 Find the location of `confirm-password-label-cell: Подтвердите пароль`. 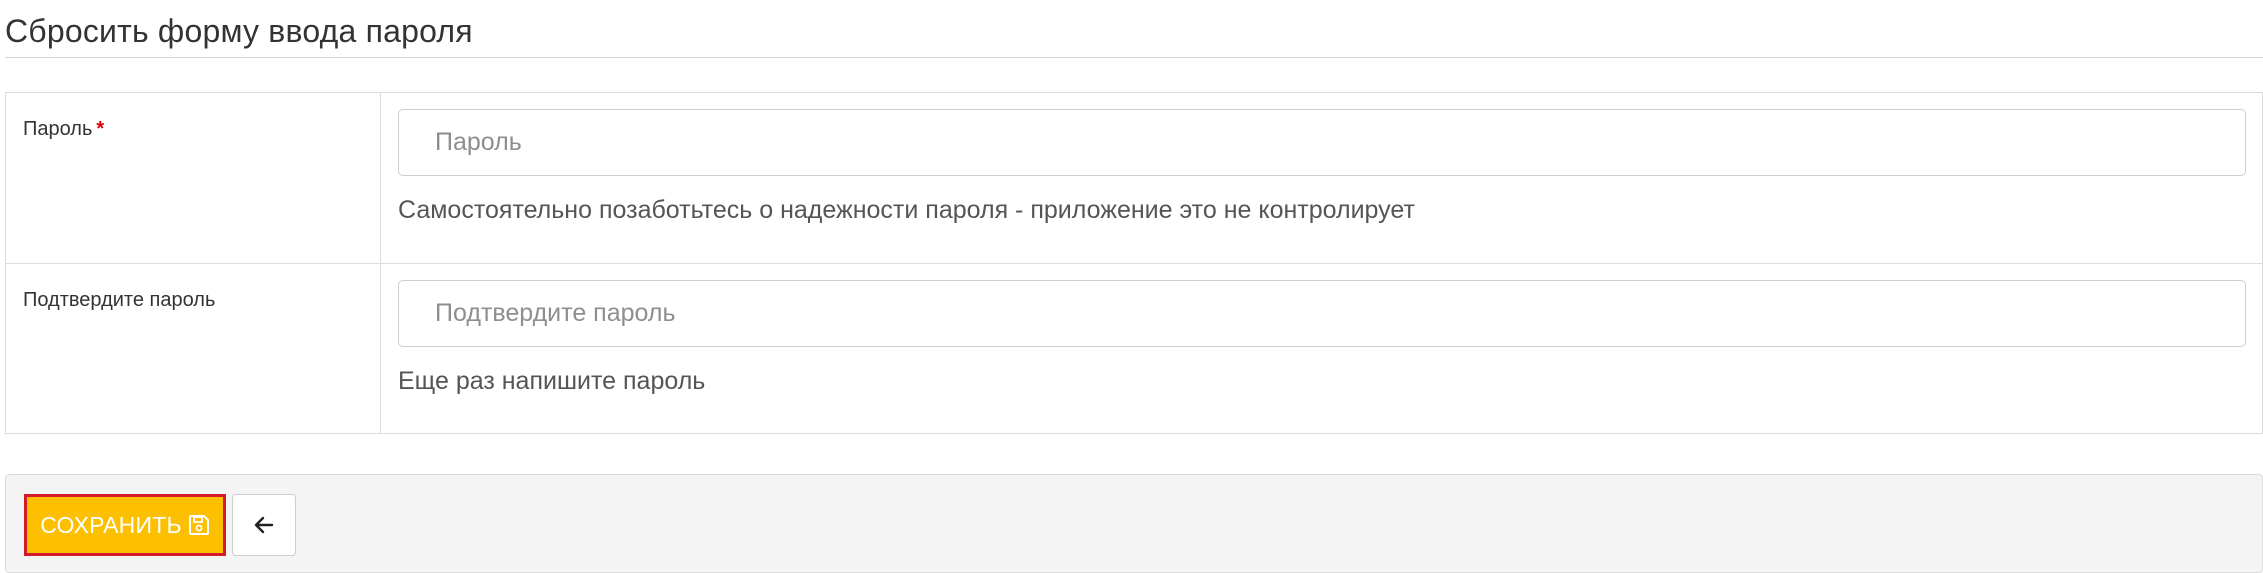

confirm-password-label-cell: Подтвердите пароль is located at coordinates (193, 348).